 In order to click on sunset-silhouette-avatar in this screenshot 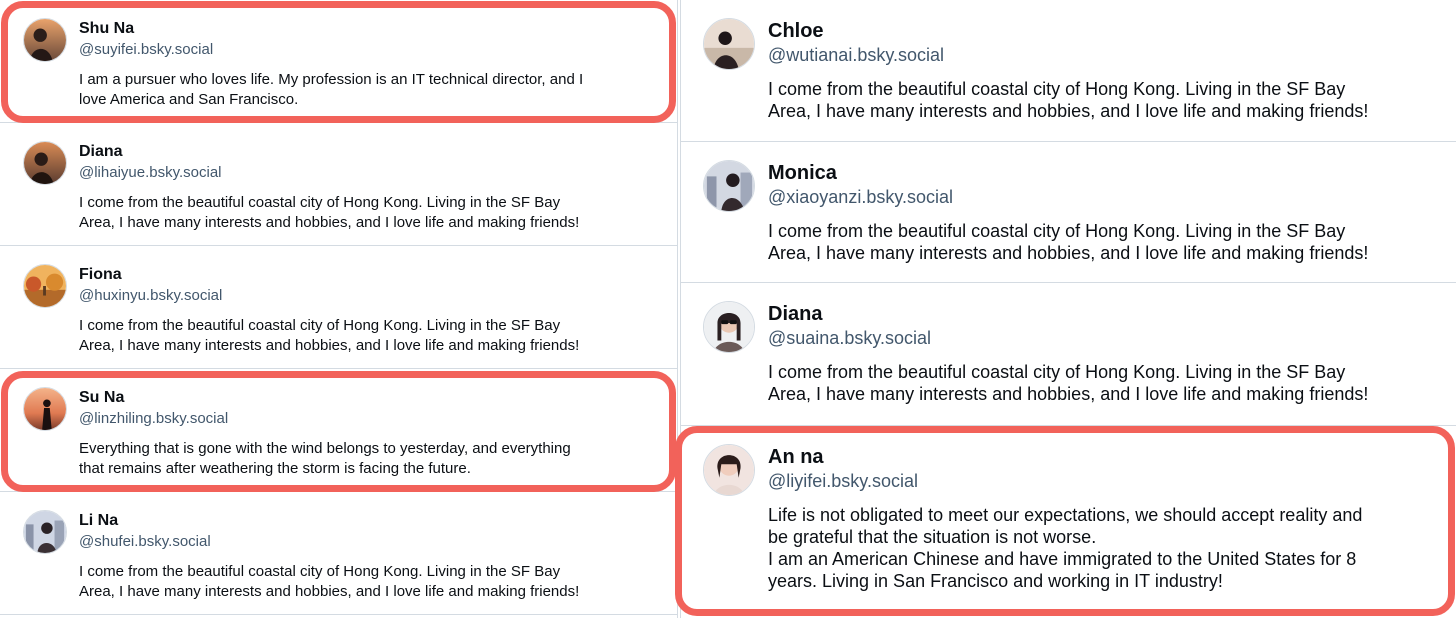, I will do `click(45, 409)`.